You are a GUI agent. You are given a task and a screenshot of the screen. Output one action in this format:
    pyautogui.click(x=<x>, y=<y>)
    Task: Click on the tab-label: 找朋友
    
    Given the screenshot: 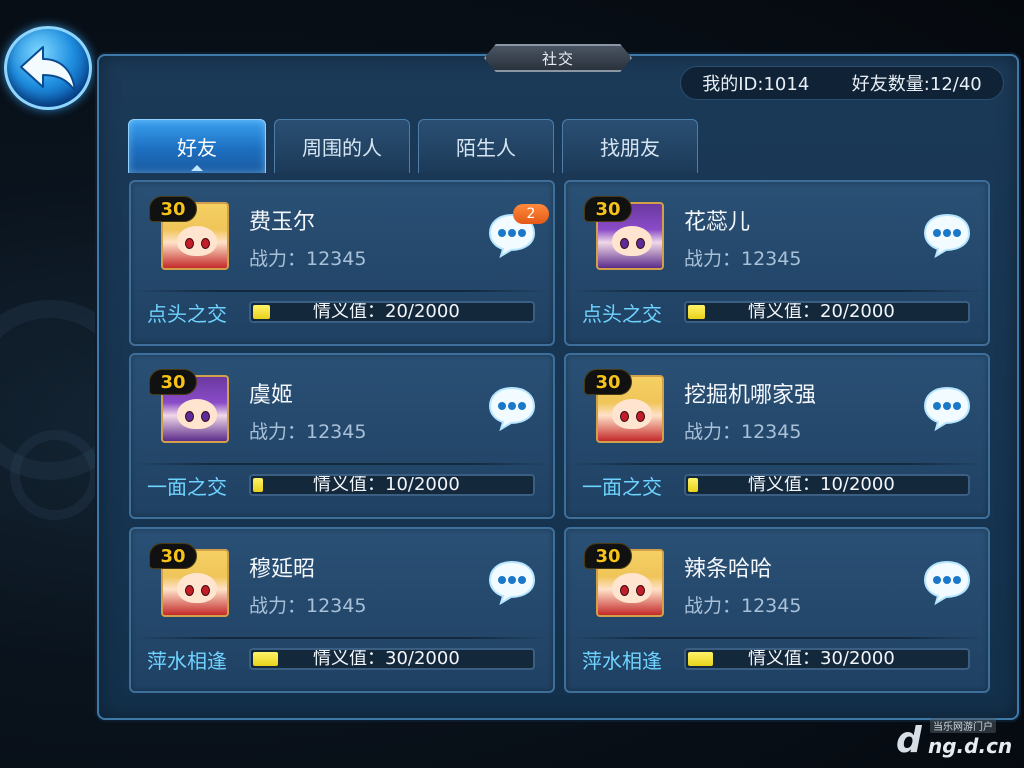 What is the action you would take?
    pyautogui.click(x=630, y=148)
    